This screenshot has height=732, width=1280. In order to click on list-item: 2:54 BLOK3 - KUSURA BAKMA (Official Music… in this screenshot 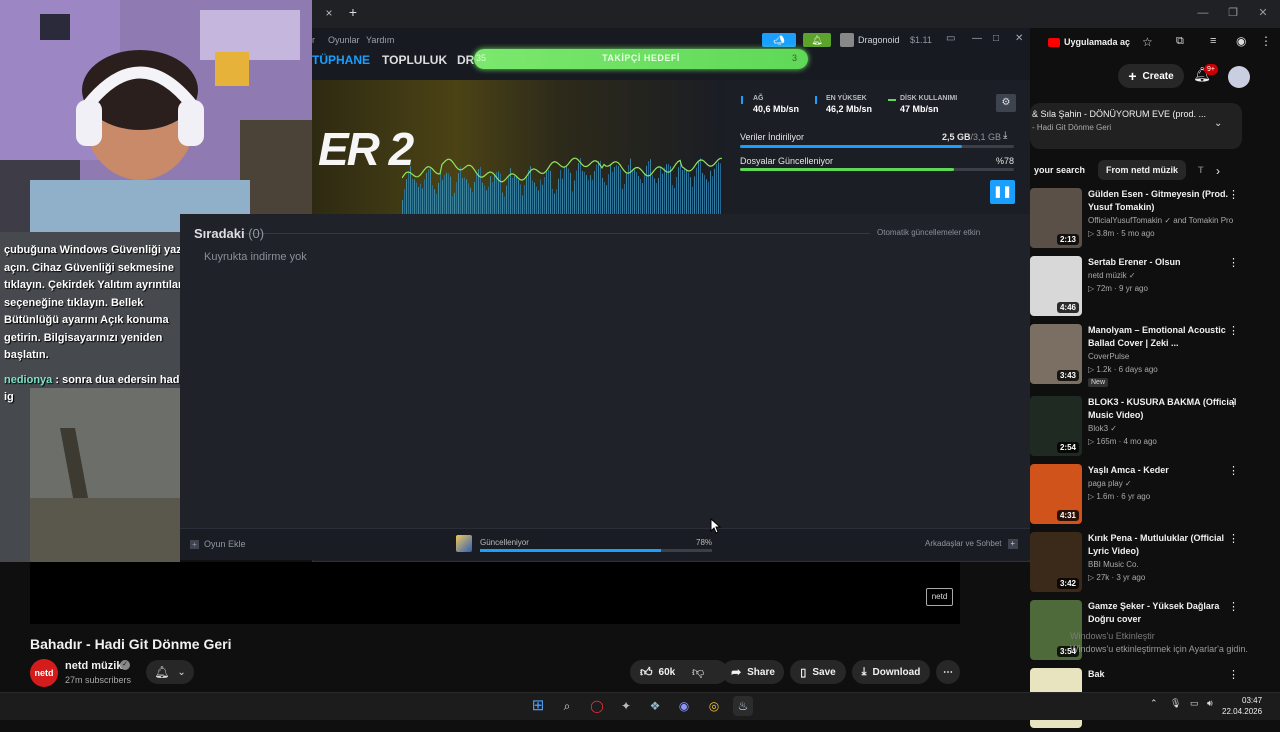, I will do `click(1150, 428)`.